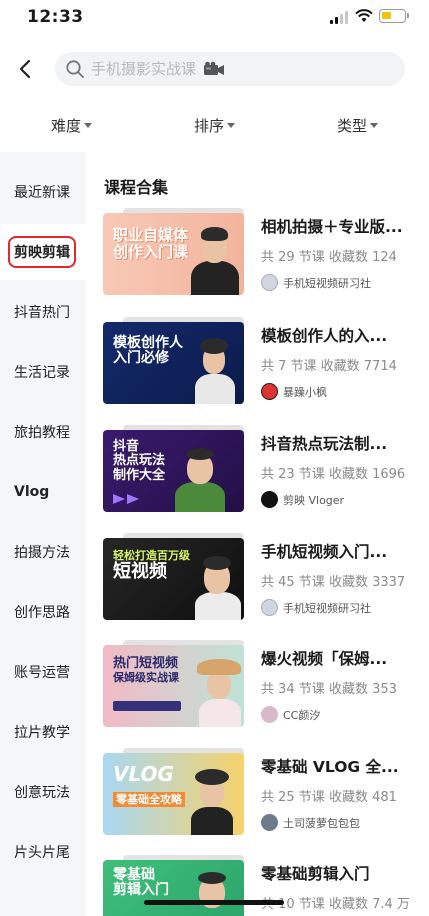 The width and height of the screenshot is (429, 916). I want to click on course-thumbnail: 职业自媒体 创作入门课, so click(173, 254).